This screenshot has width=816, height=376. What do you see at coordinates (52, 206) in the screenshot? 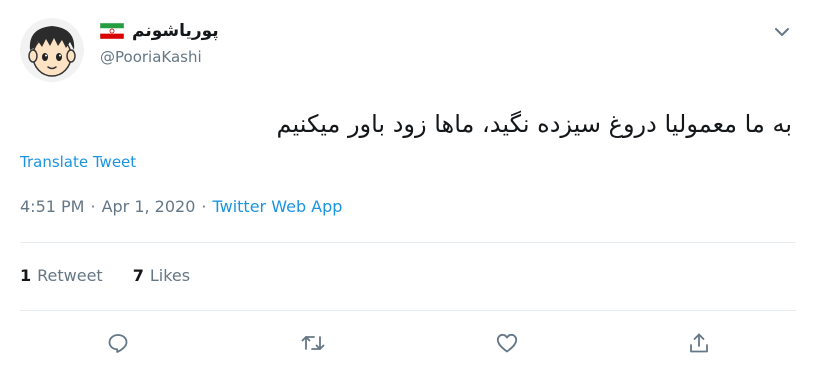
I see `tweet-time: 4:51 PM` at bounding box center [52, 206].